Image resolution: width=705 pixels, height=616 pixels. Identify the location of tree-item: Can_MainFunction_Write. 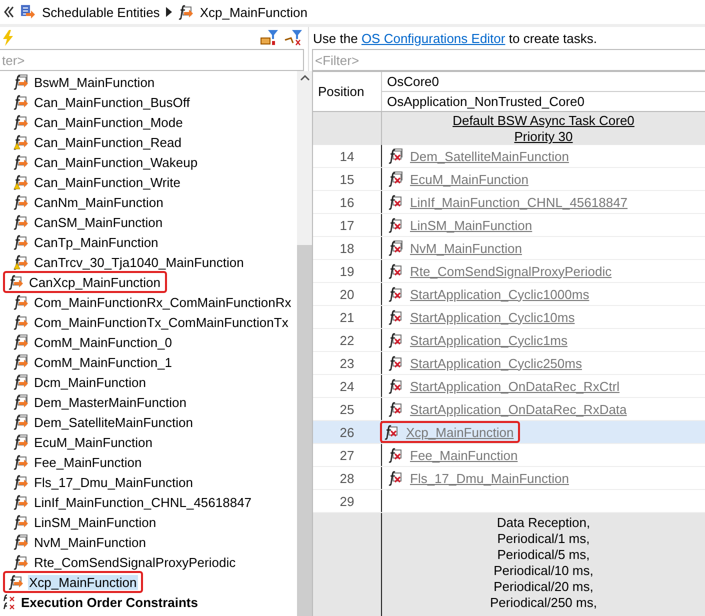
(107, 182).